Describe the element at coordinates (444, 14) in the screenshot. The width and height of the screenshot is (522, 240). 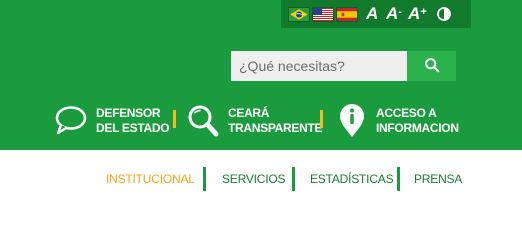
I see `contrast-icon` at that location.